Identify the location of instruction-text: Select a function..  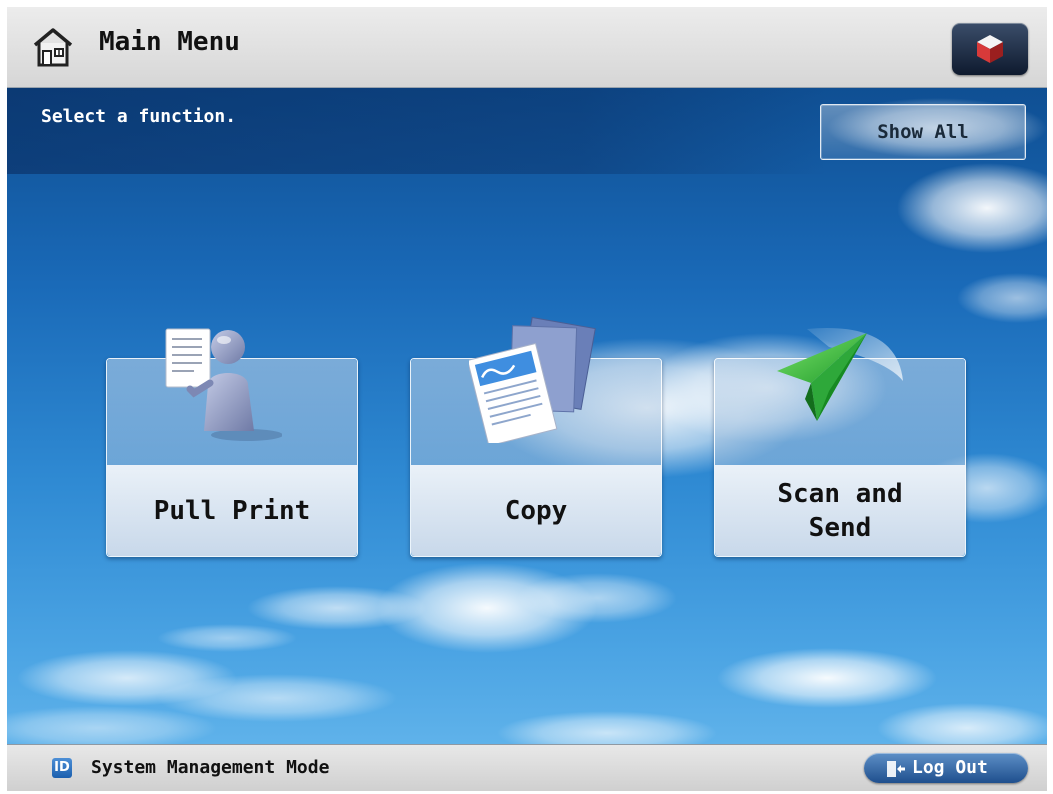
(139, 116).